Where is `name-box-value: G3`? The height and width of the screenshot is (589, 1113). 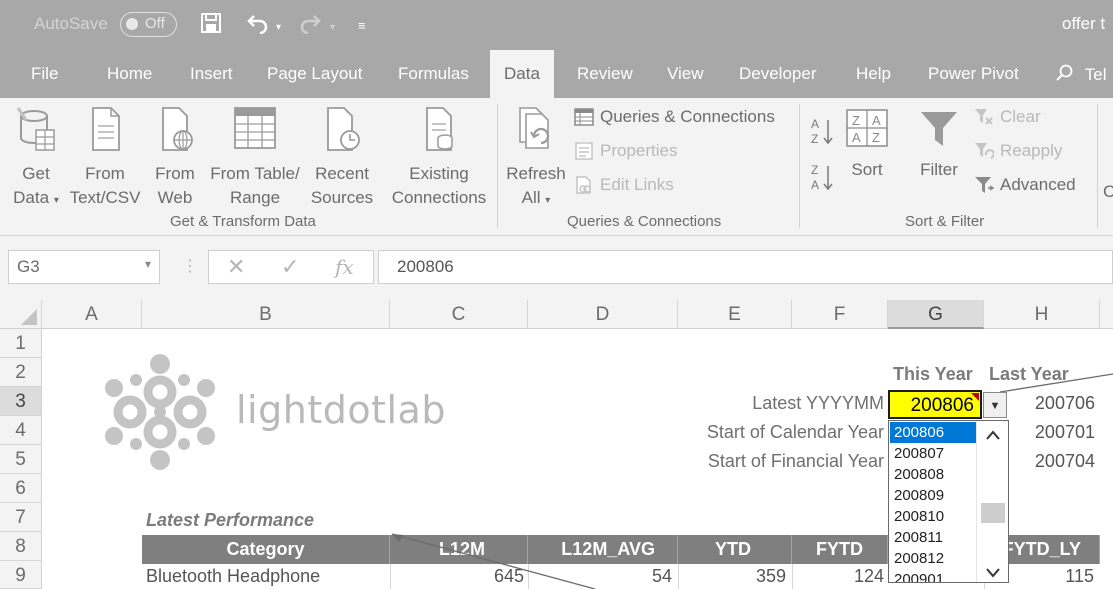
name-box-value: G3 is located at coordinates (28, 266).